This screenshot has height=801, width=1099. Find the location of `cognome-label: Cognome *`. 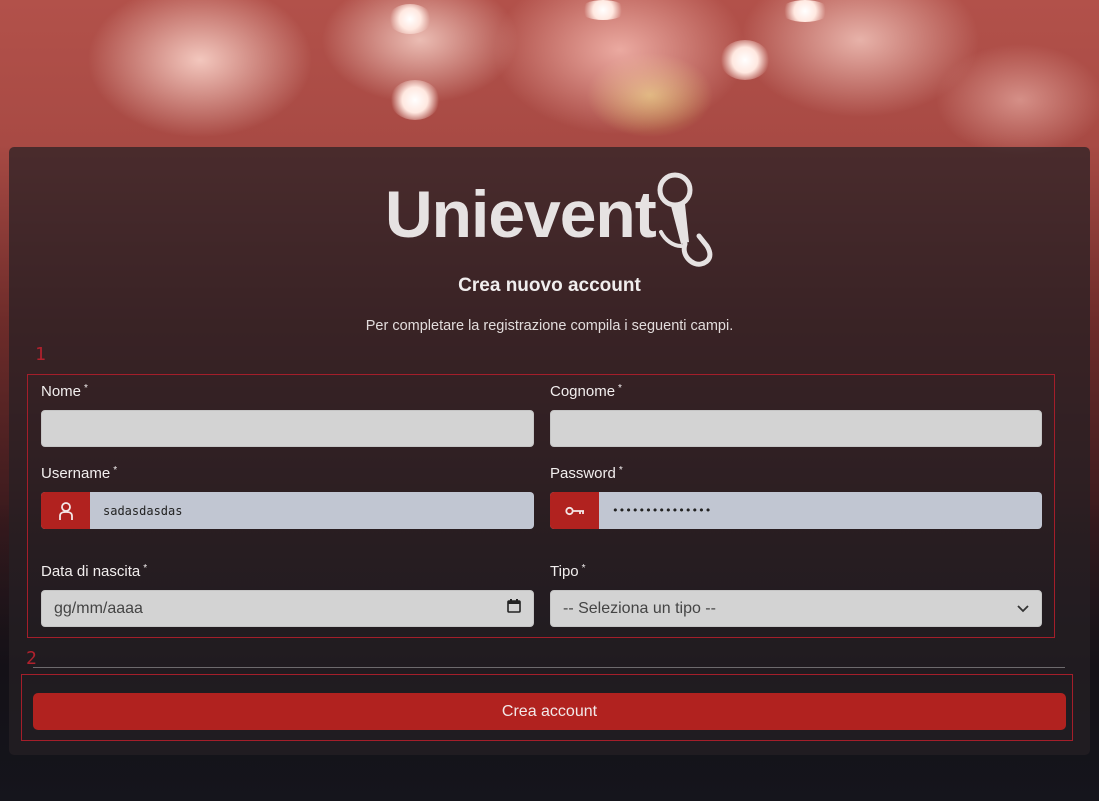

cognome-label: Cognome * is located at coordinates (586, 391).